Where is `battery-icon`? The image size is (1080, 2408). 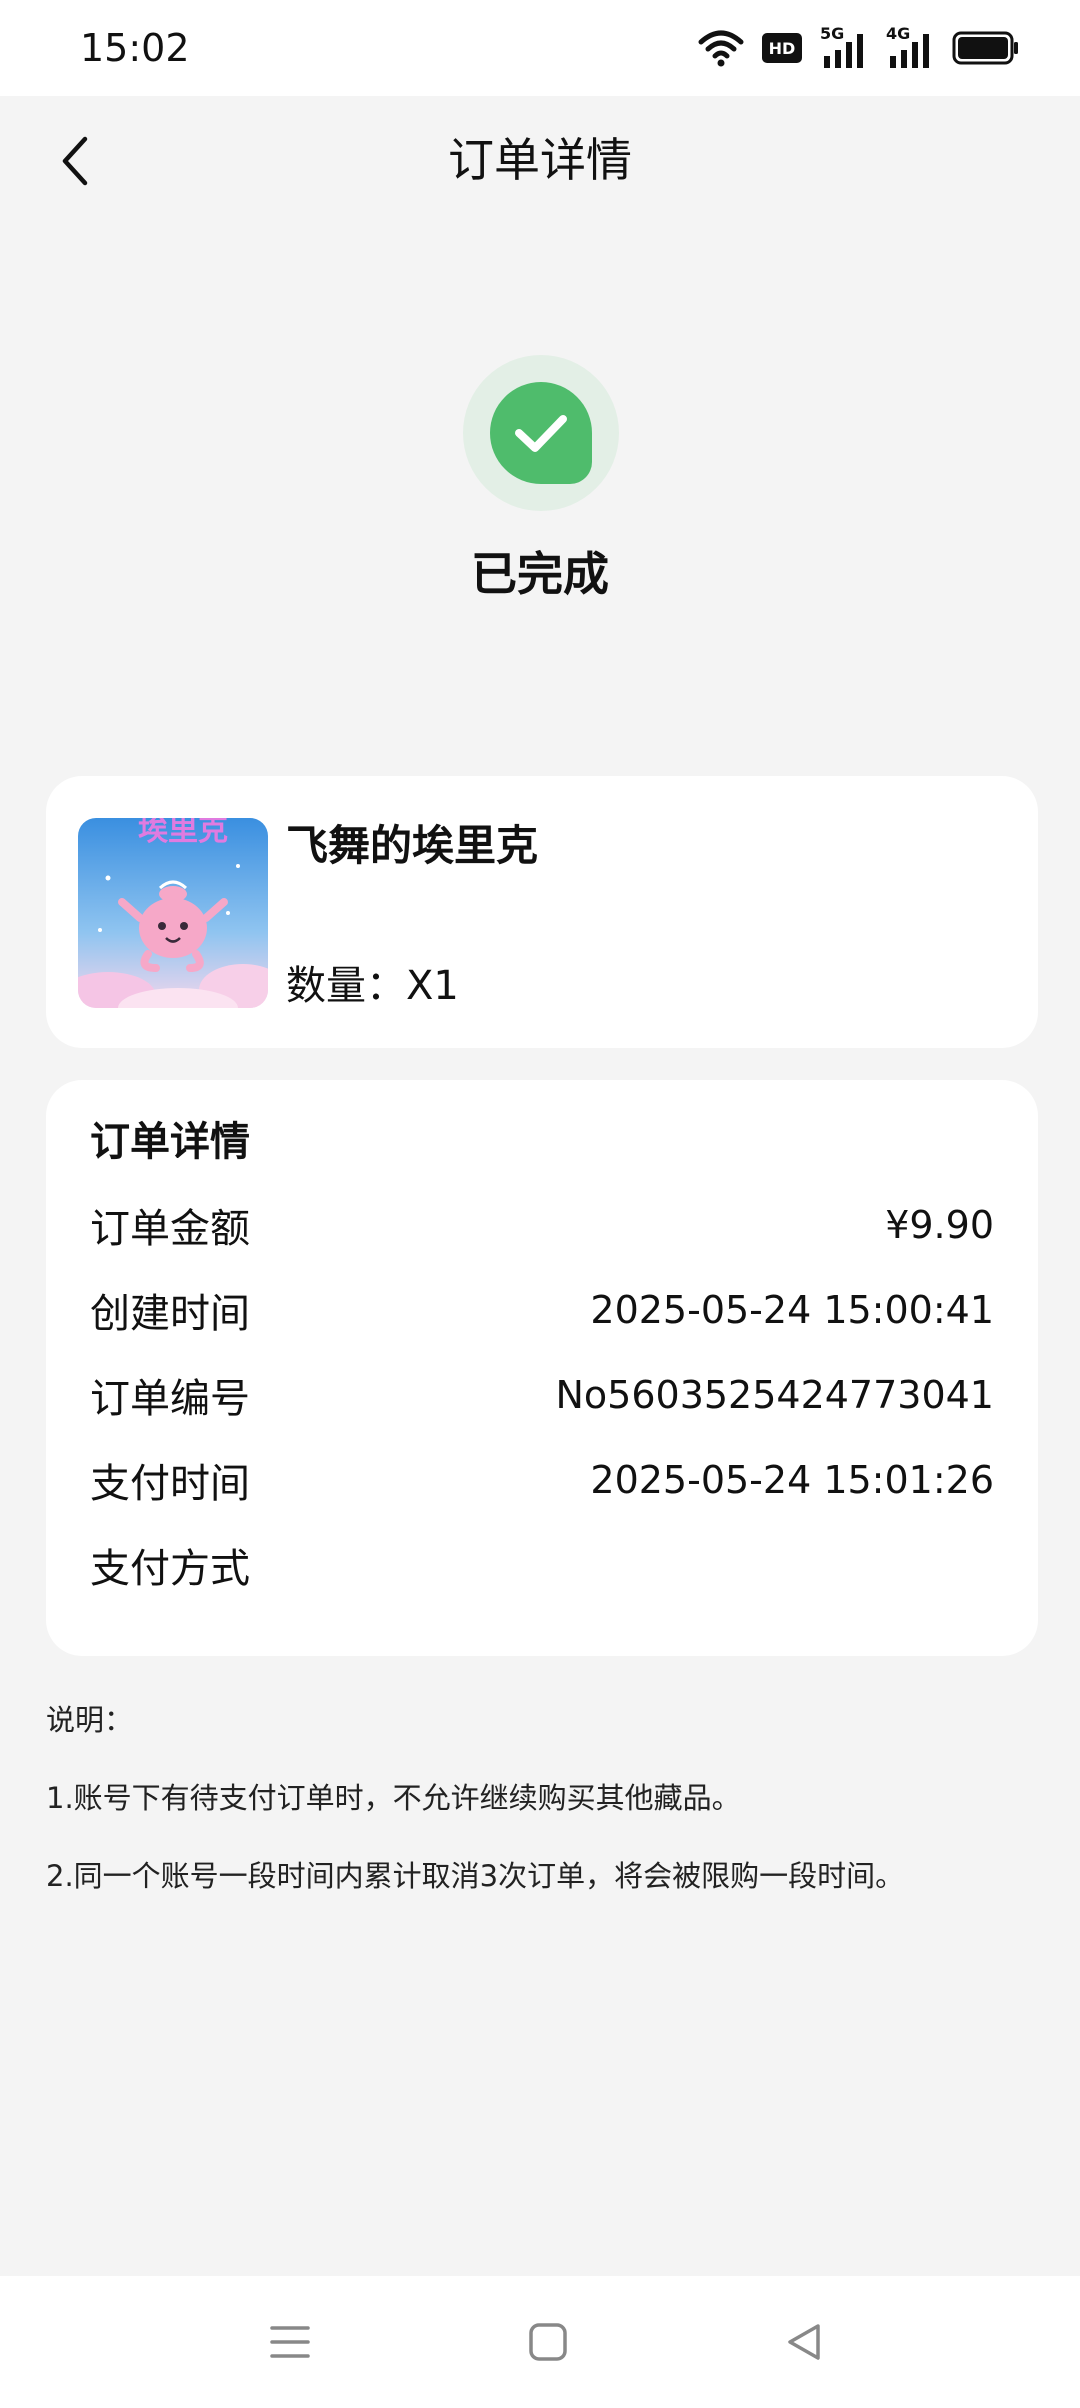
battery-icon is located at coordinates (985, 48).